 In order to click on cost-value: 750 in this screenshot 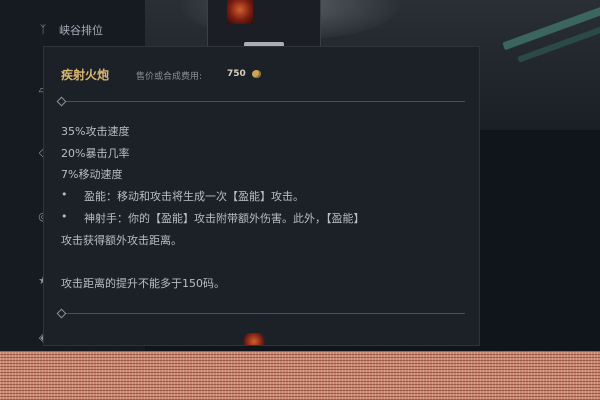, I will do `click(236, 74)`.